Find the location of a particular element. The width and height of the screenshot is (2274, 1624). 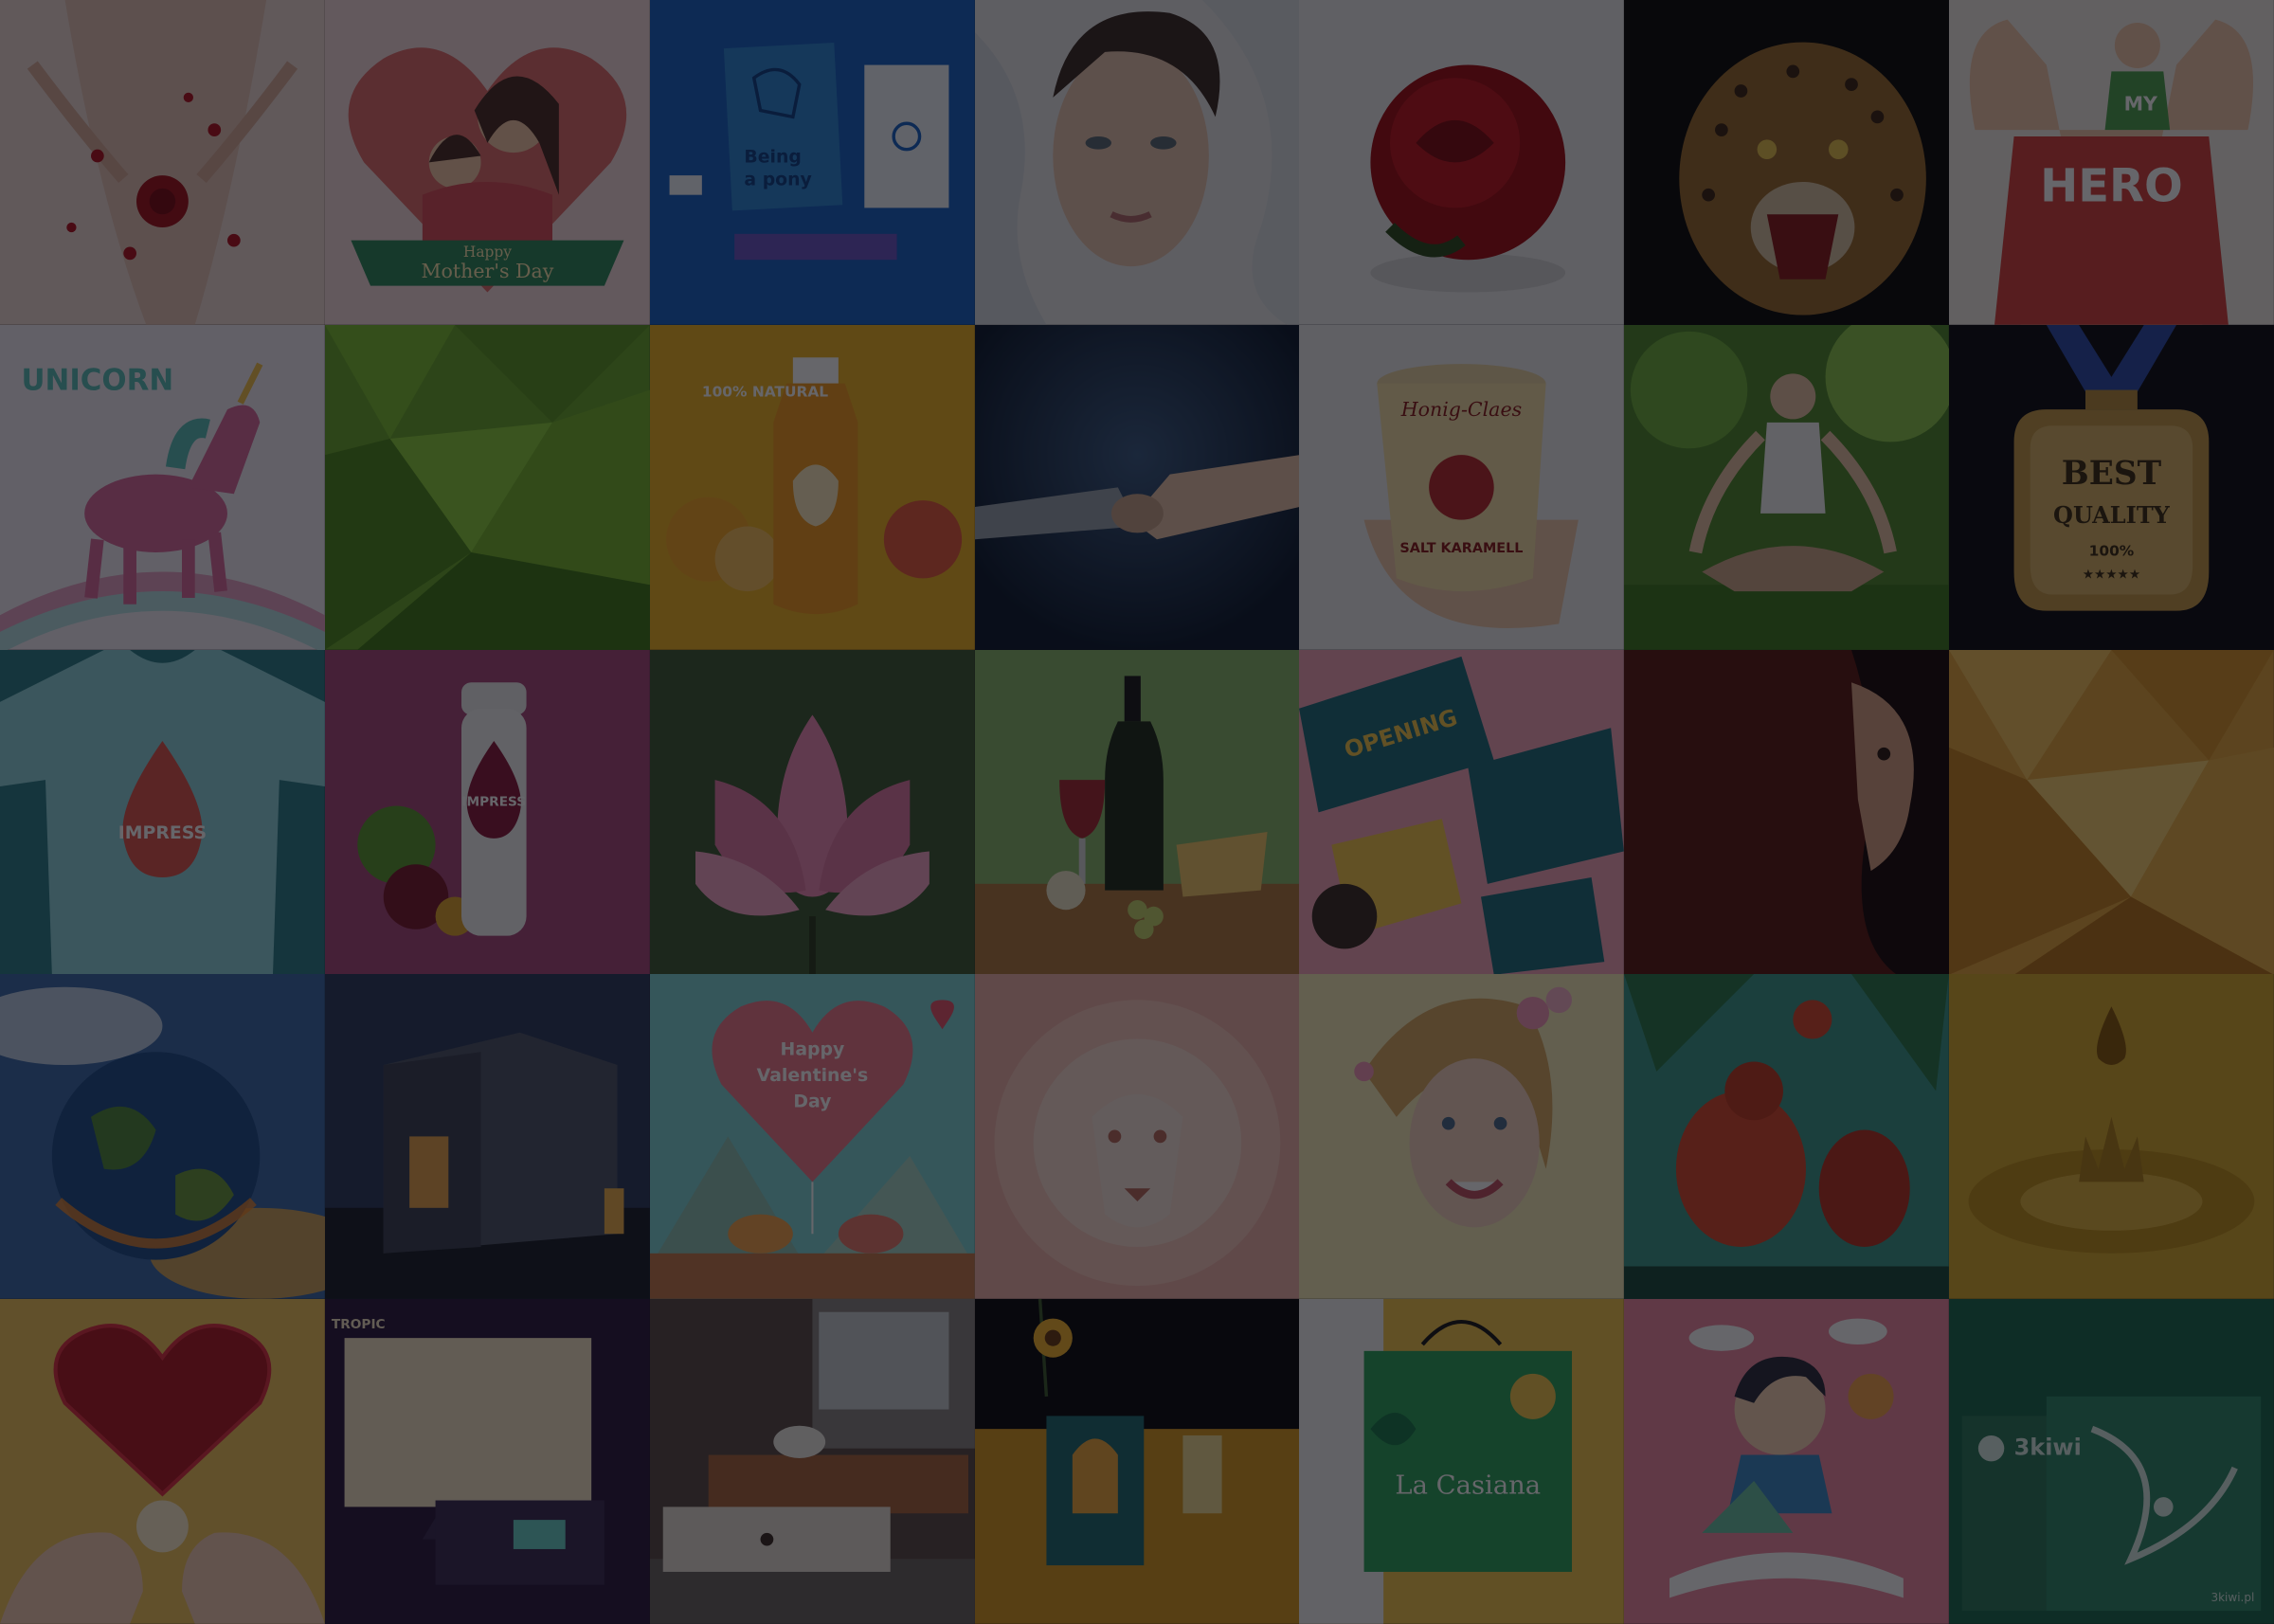

tile-la-casiana-shopping-bag: La Casiana is located at coordinates (1462, 1462).